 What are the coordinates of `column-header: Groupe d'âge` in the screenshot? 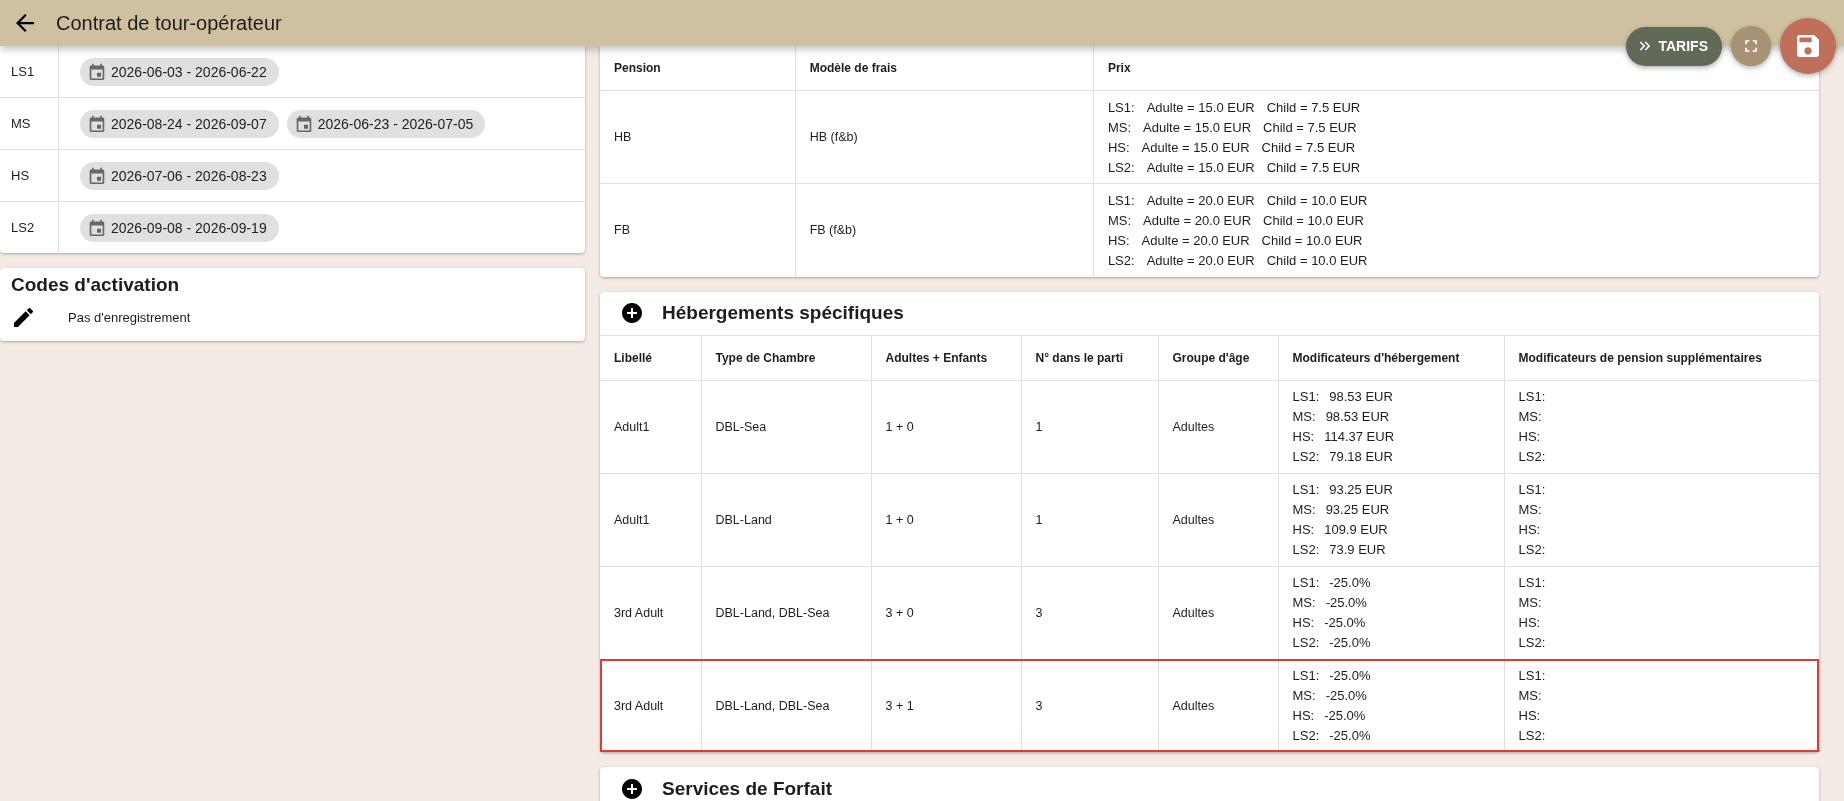 It's located at (1218, 357).